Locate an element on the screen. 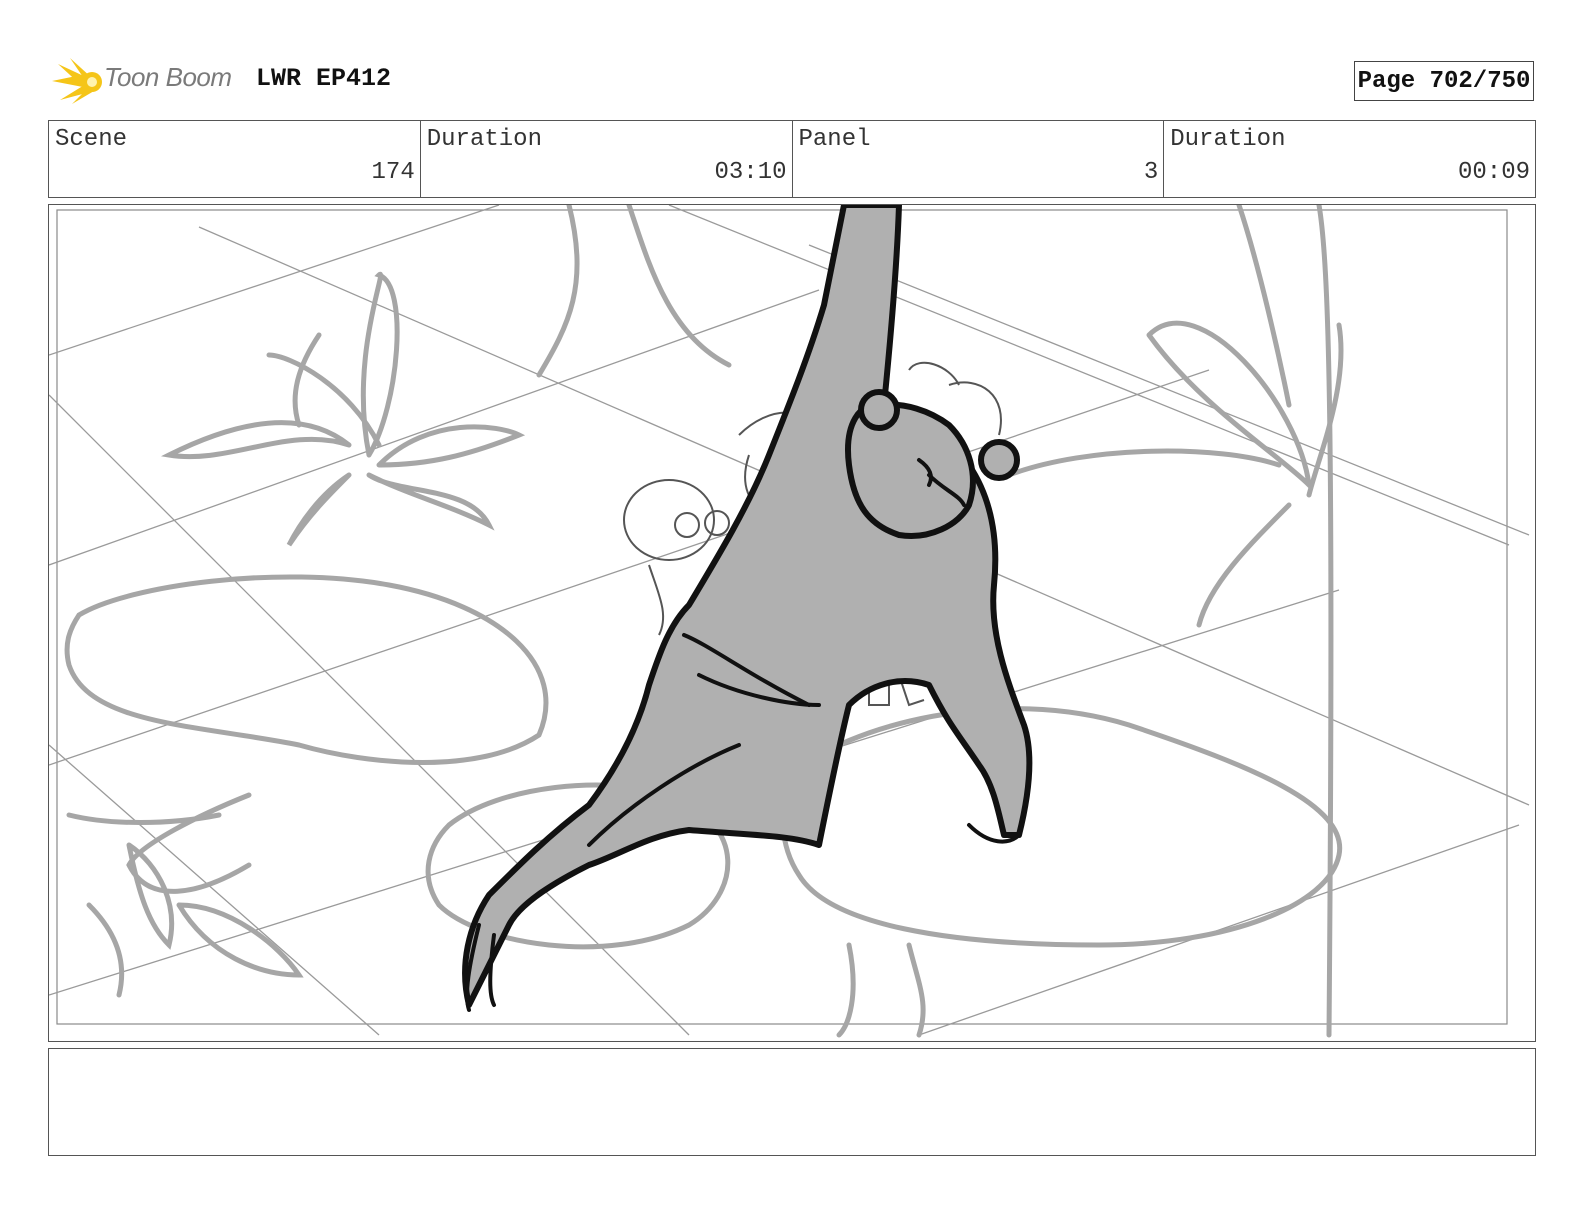  scene-cell: Scene 174 is located at coordinates (235, 159).